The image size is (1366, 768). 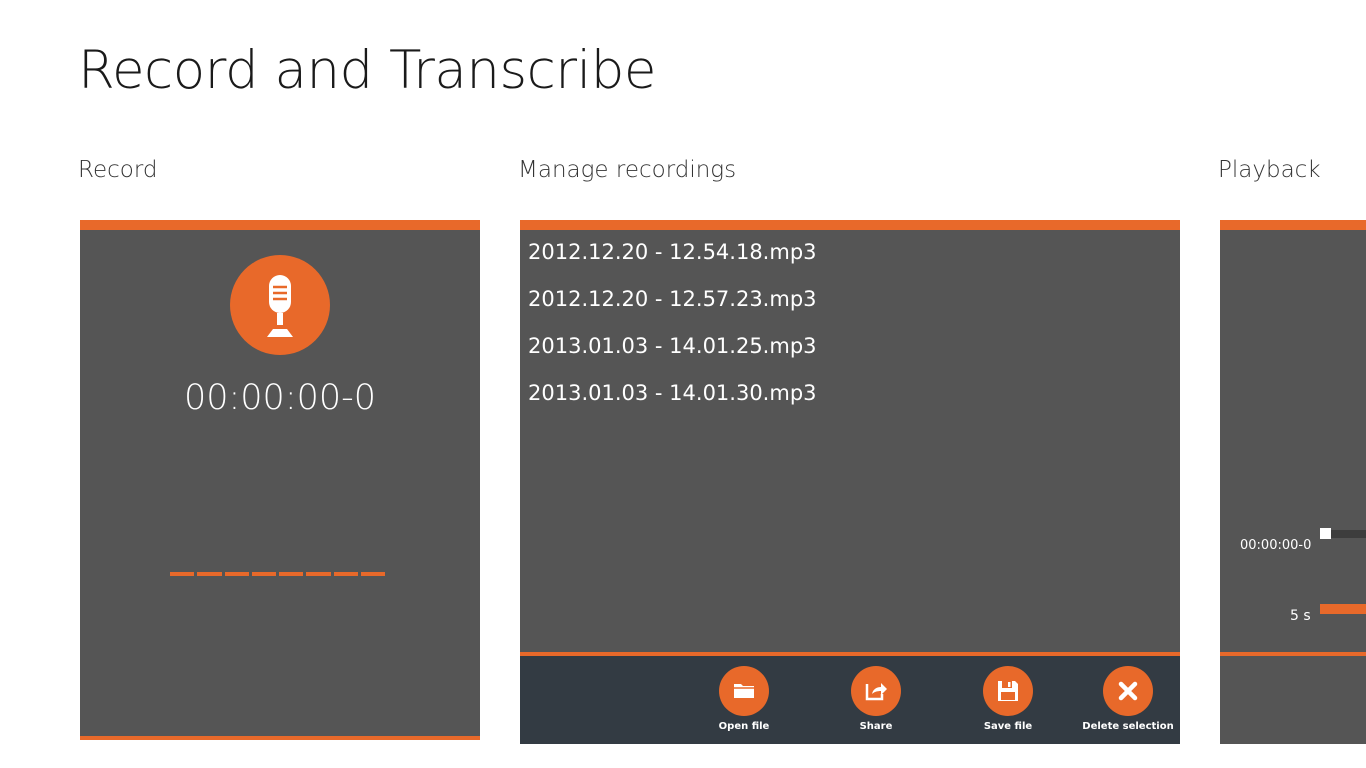 I want to click on record-section-title: Record, so click(x=118, y=170).